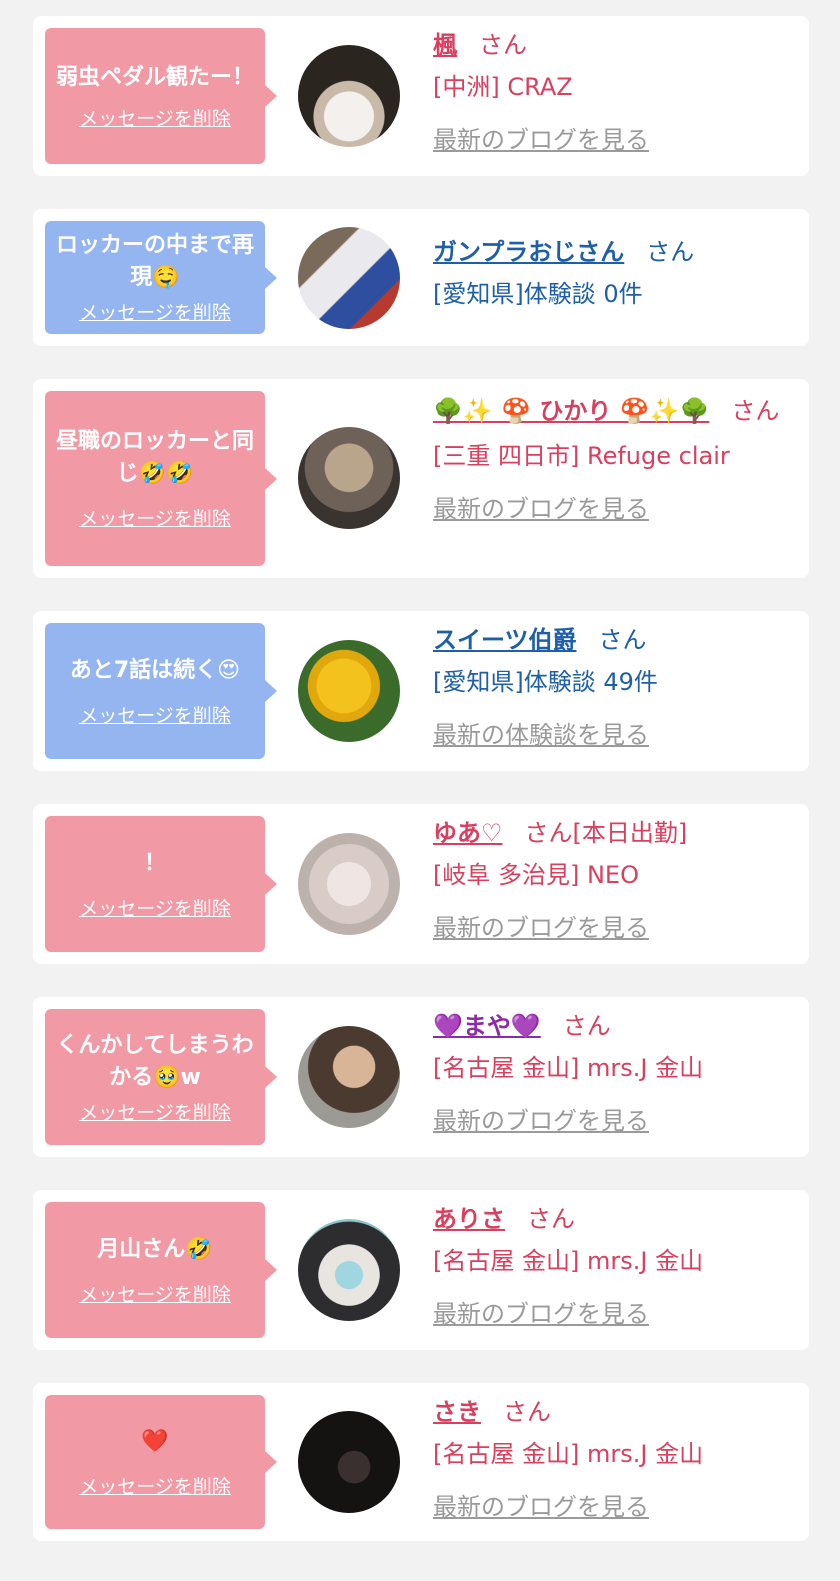 The height and width of the screenshot is (1581, 840). I want to click on message-bubble: ❤️ メッセージを削除, so click(161, 1462).